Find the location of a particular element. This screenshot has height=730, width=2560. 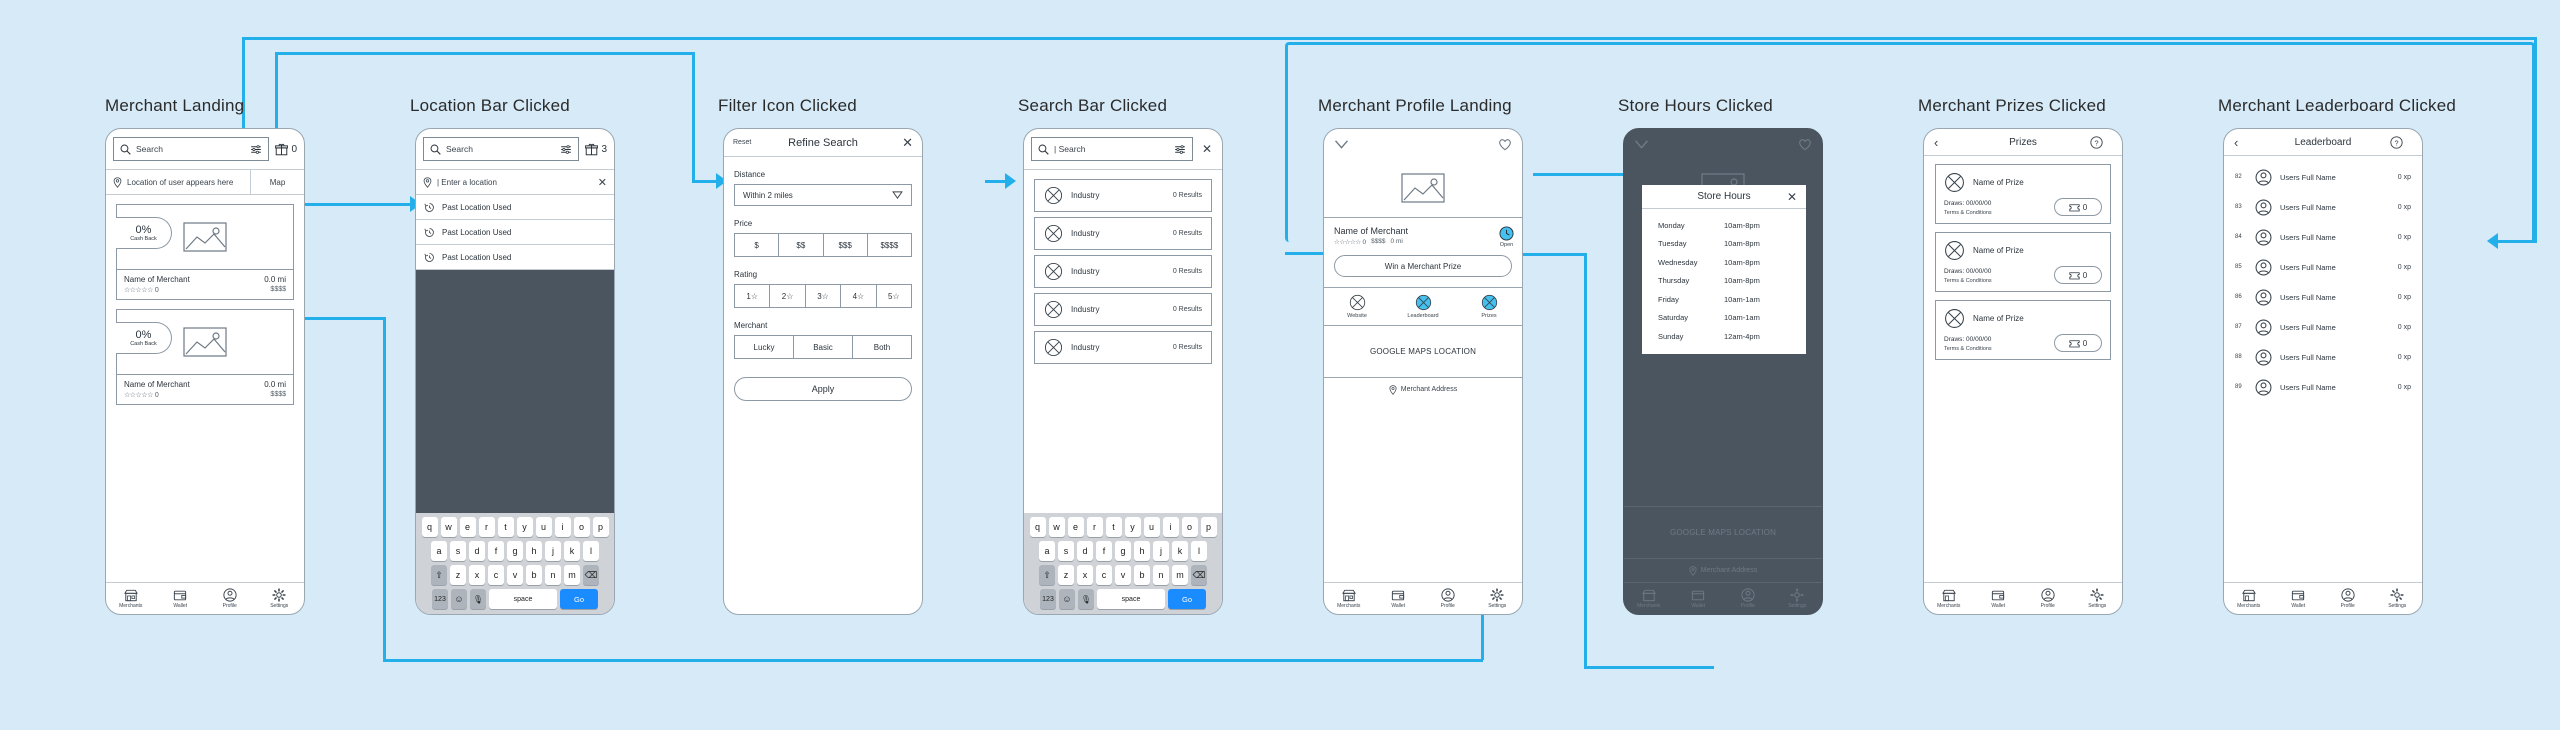

key-q: q is located at coordinates (1037, 527).